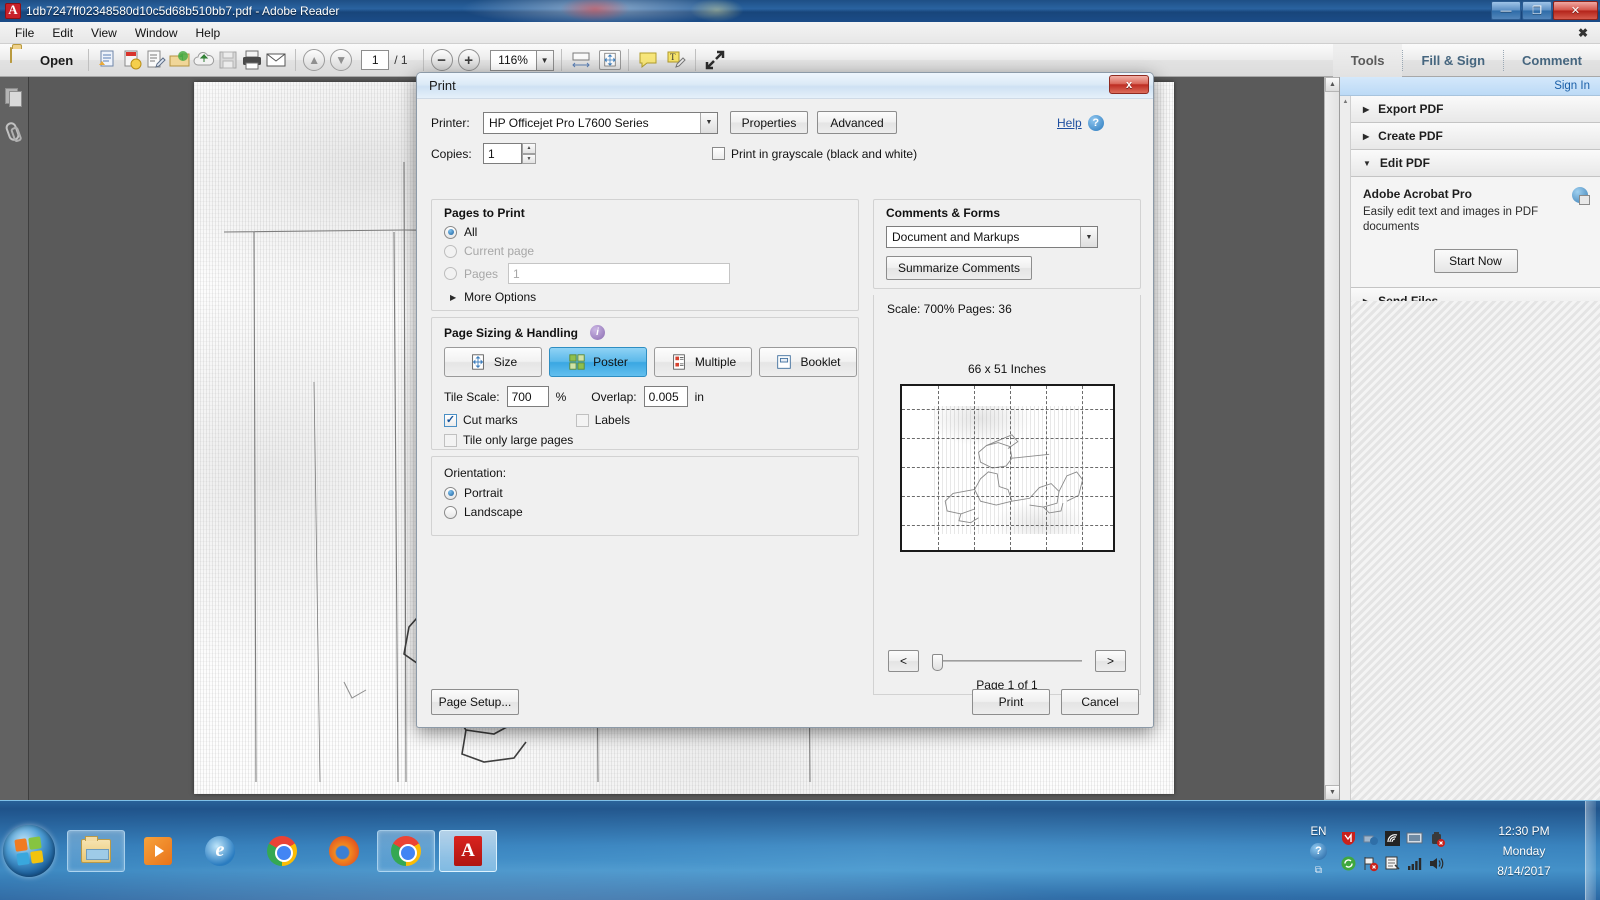  I want to click on start-button, so click(29, 850).